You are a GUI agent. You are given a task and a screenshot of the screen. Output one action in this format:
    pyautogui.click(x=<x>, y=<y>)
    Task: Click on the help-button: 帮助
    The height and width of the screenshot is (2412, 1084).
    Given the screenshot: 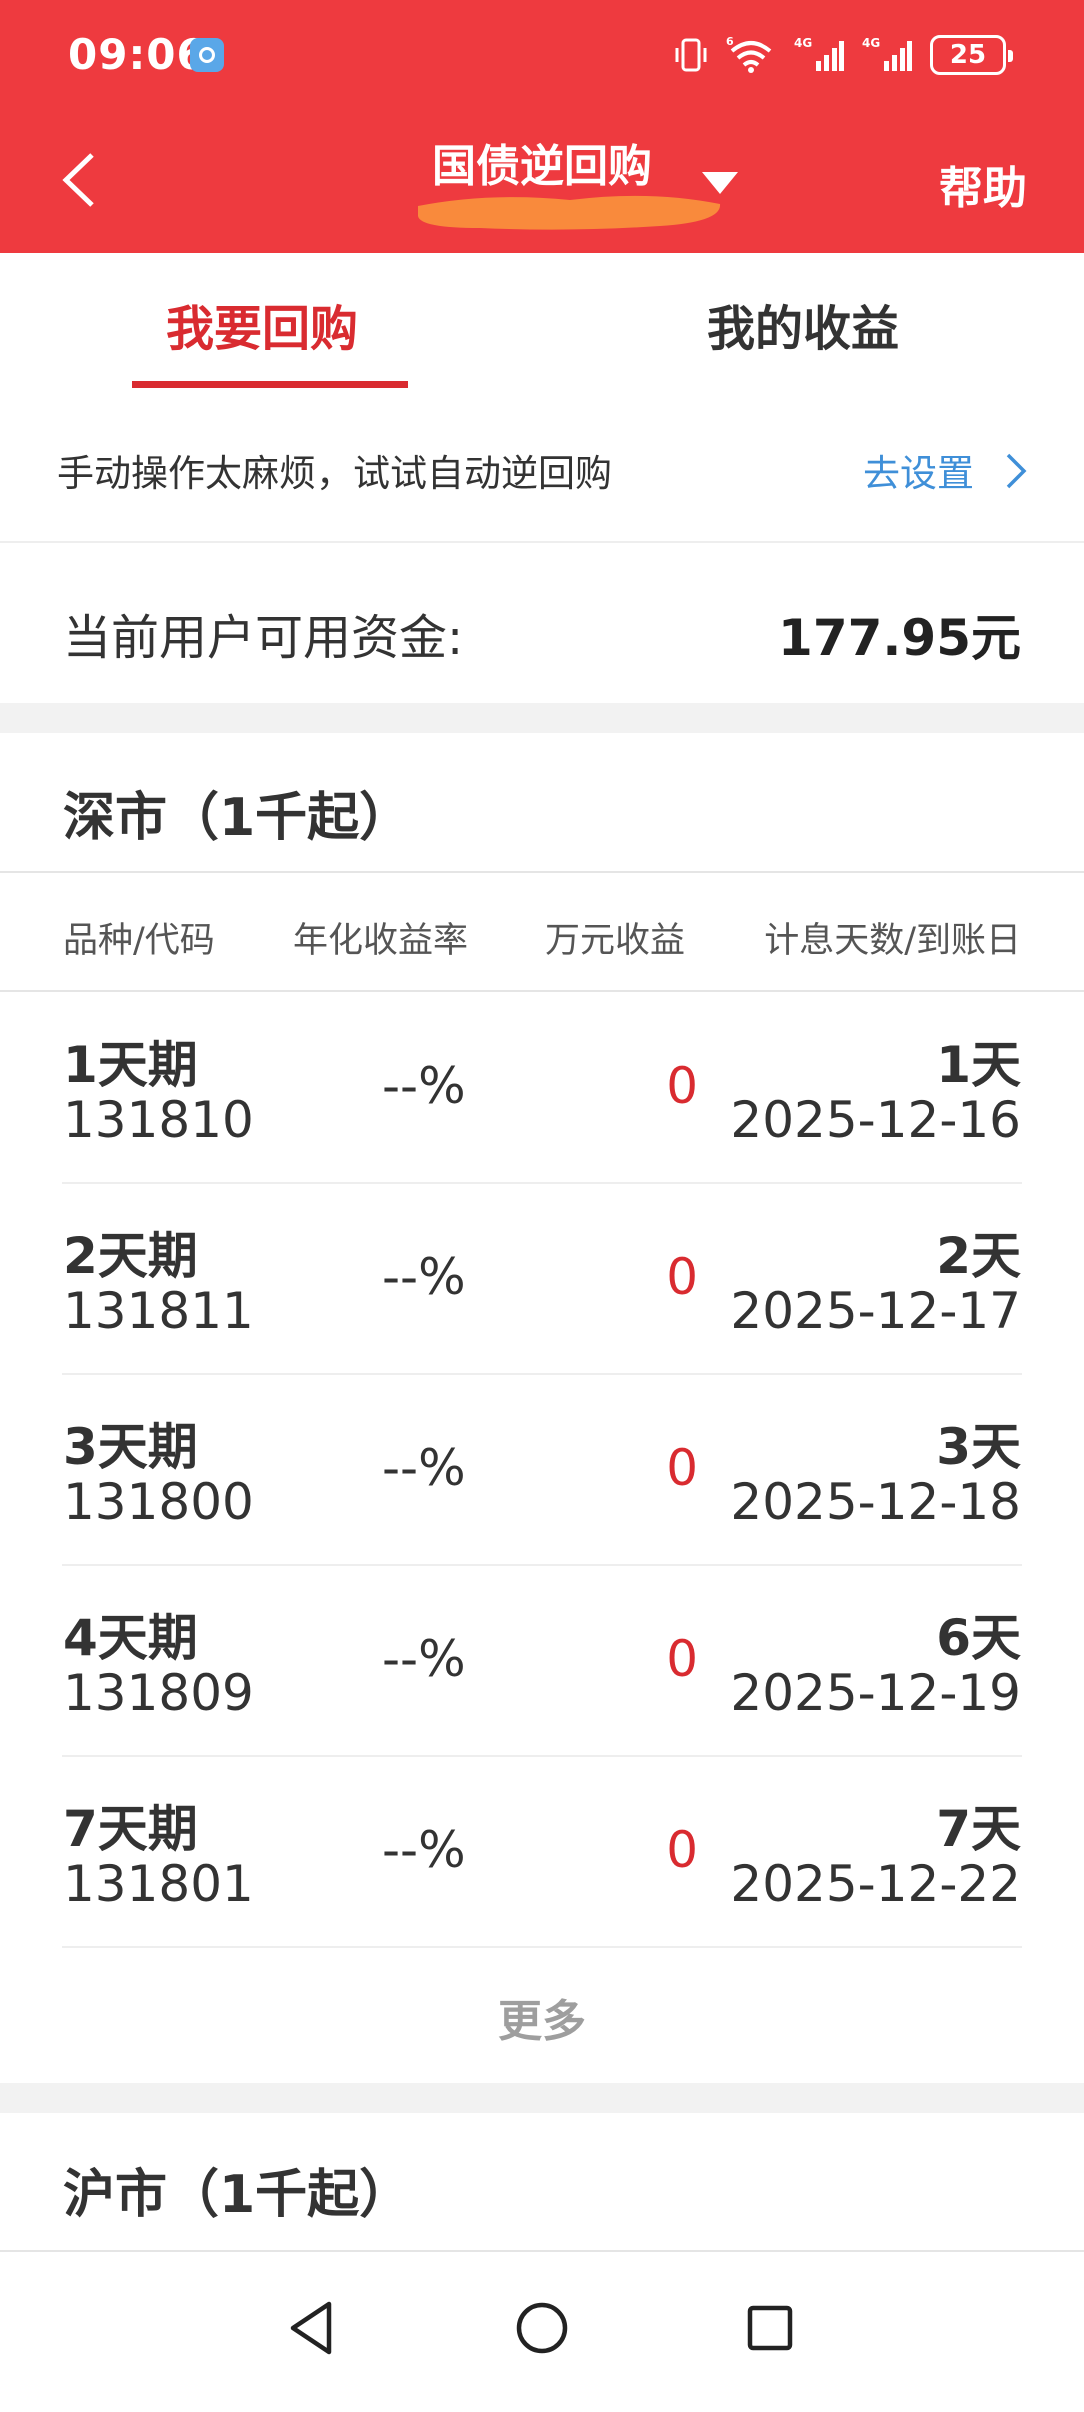 What is the action you would take?
    pyautogui.click(x=983, y=184)
    